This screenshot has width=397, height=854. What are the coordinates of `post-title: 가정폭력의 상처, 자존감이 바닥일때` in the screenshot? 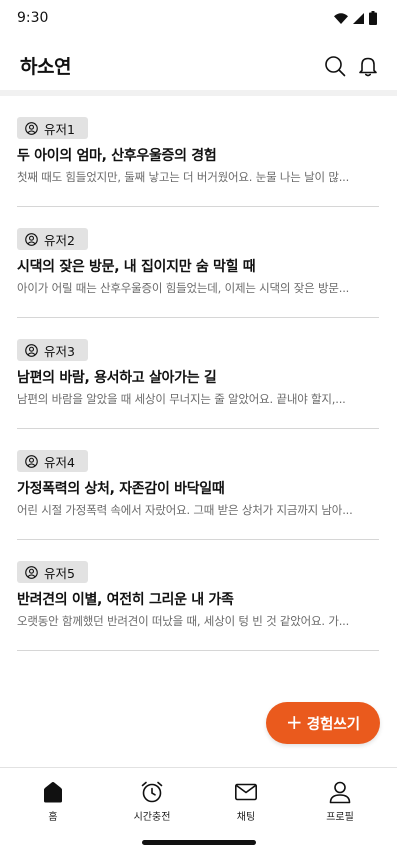 It's located at (121, 489).